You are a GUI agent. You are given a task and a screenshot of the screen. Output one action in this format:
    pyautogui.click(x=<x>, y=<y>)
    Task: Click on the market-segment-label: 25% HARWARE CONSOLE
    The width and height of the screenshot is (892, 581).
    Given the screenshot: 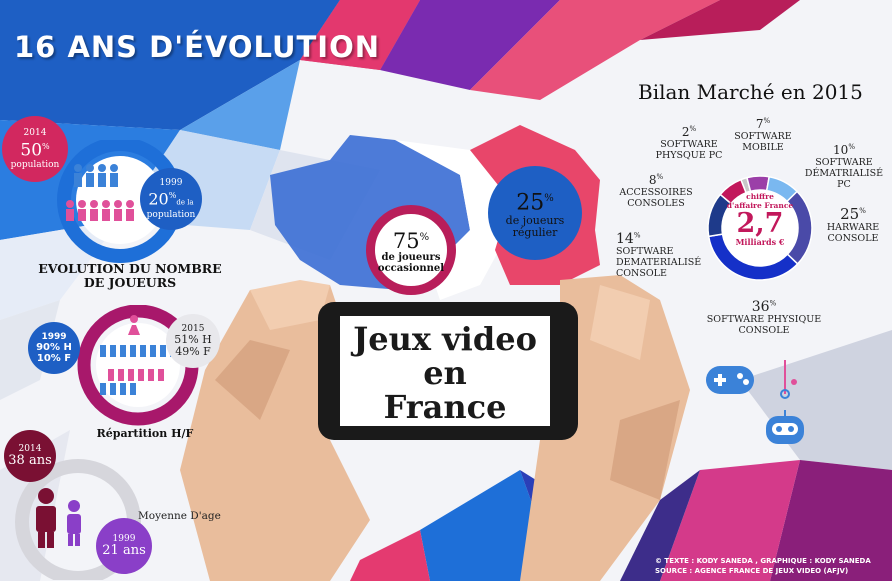 What is the action you would take?
    pyautogui.click(x=853, y=225)
    